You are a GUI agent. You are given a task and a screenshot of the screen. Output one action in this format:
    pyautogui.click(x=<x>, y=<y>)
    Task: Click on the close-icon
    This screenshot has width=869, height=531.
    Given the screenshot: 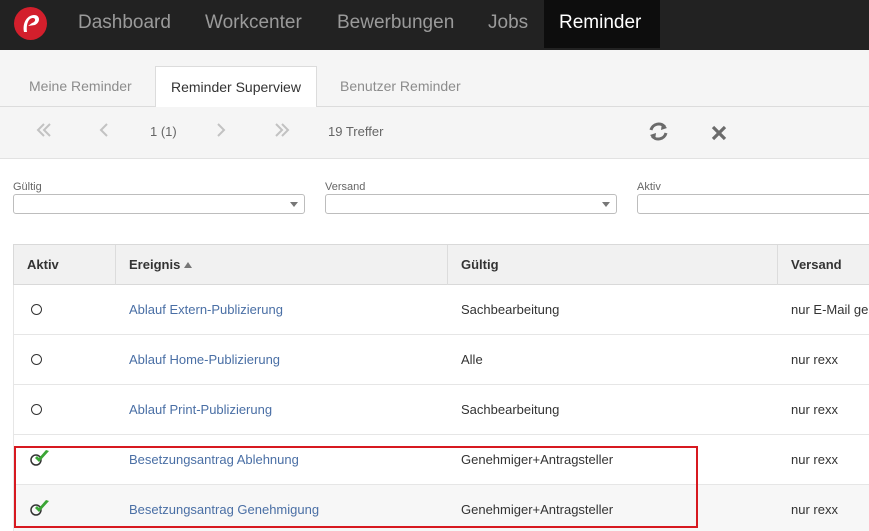 What is the action you would take?
    pyautogui.click(x=719, y=135)
    